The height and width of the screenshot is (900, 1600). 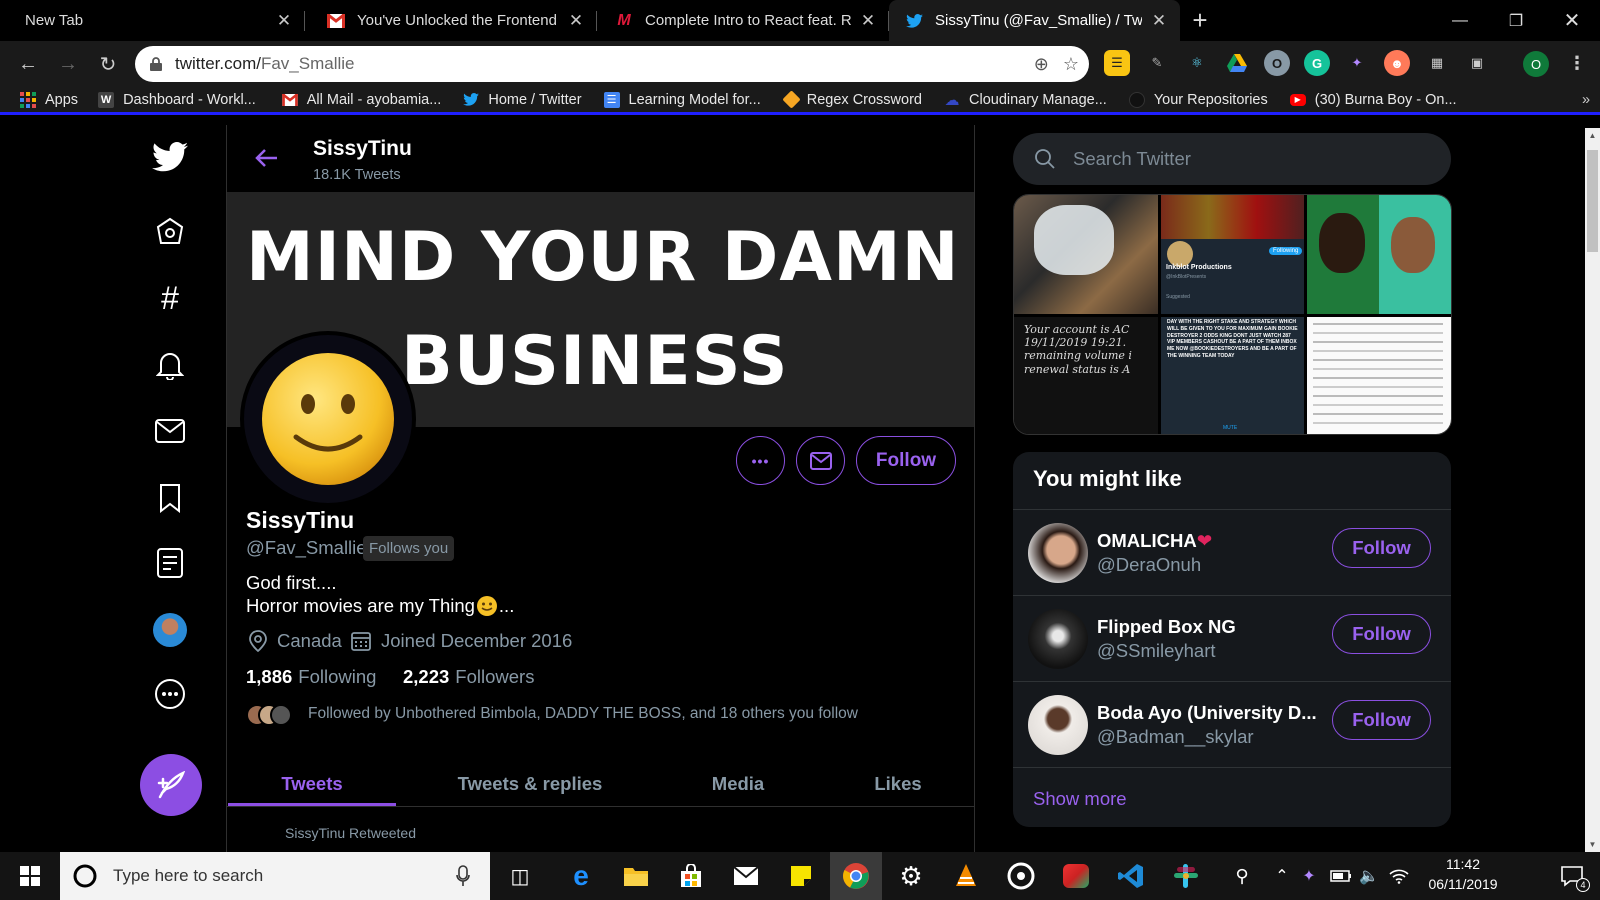 I want to click on more-options-icon, so click(x=170, y=694).